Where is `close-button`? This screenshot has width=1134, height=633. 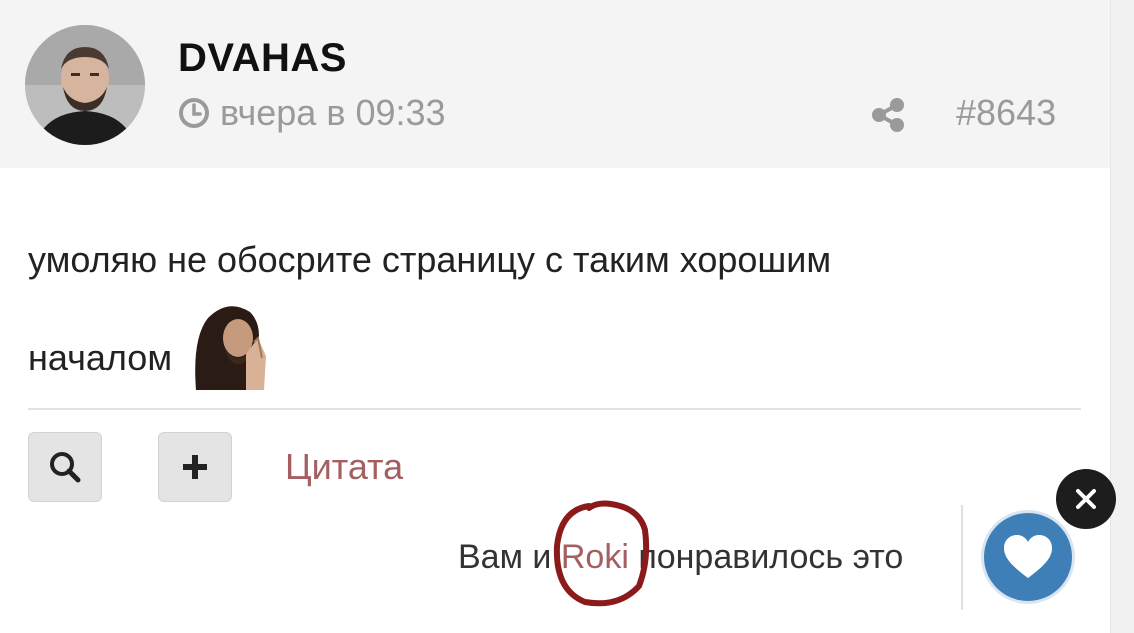 close-button is located at coordinates (1086, 499).